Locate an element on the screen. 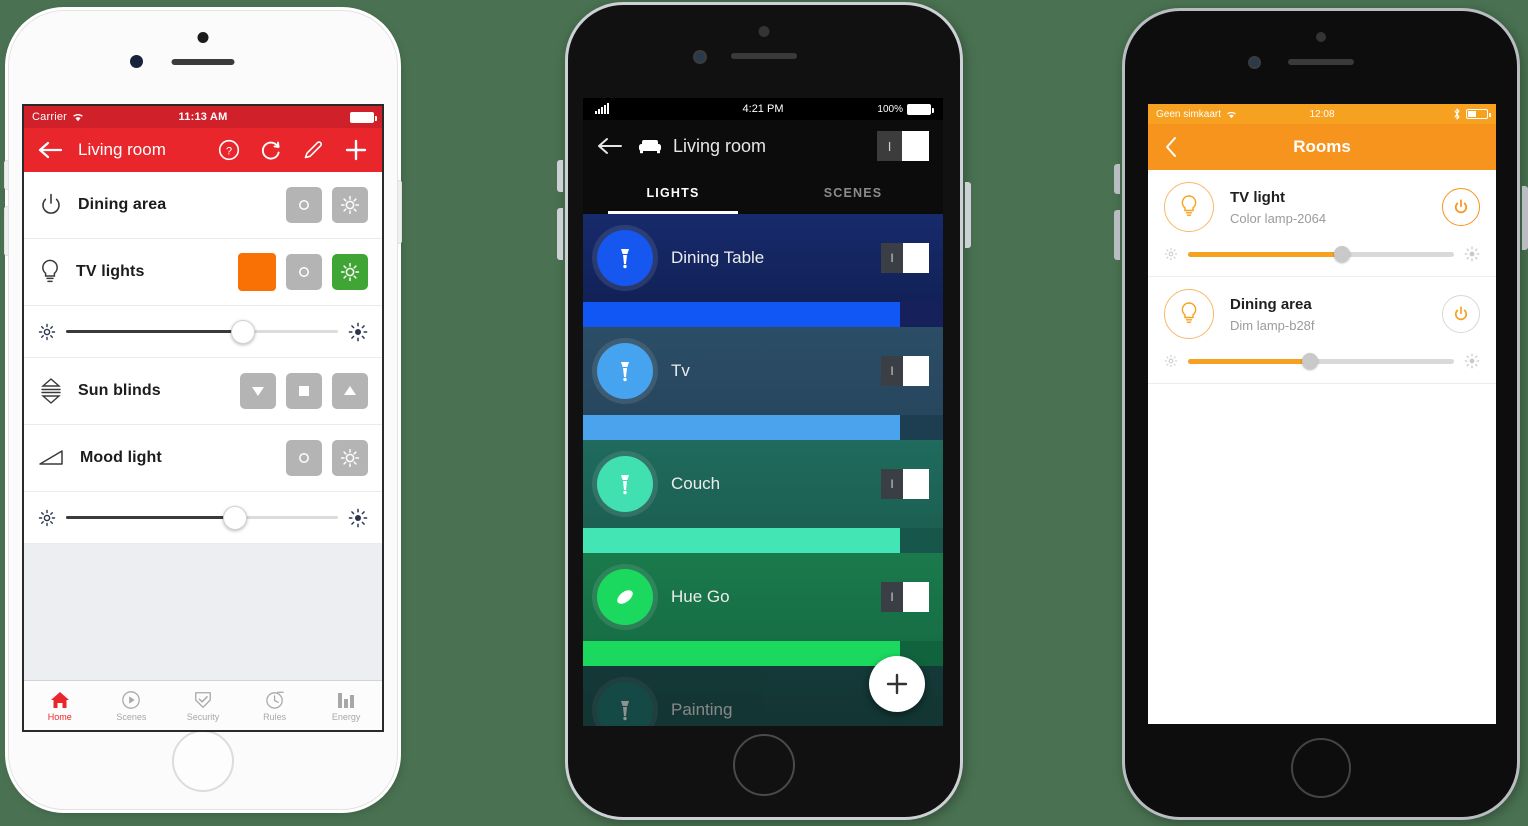 The width and height of the screenshot is (1528, 826). refresh-icon is located at coordinates (271, 150).